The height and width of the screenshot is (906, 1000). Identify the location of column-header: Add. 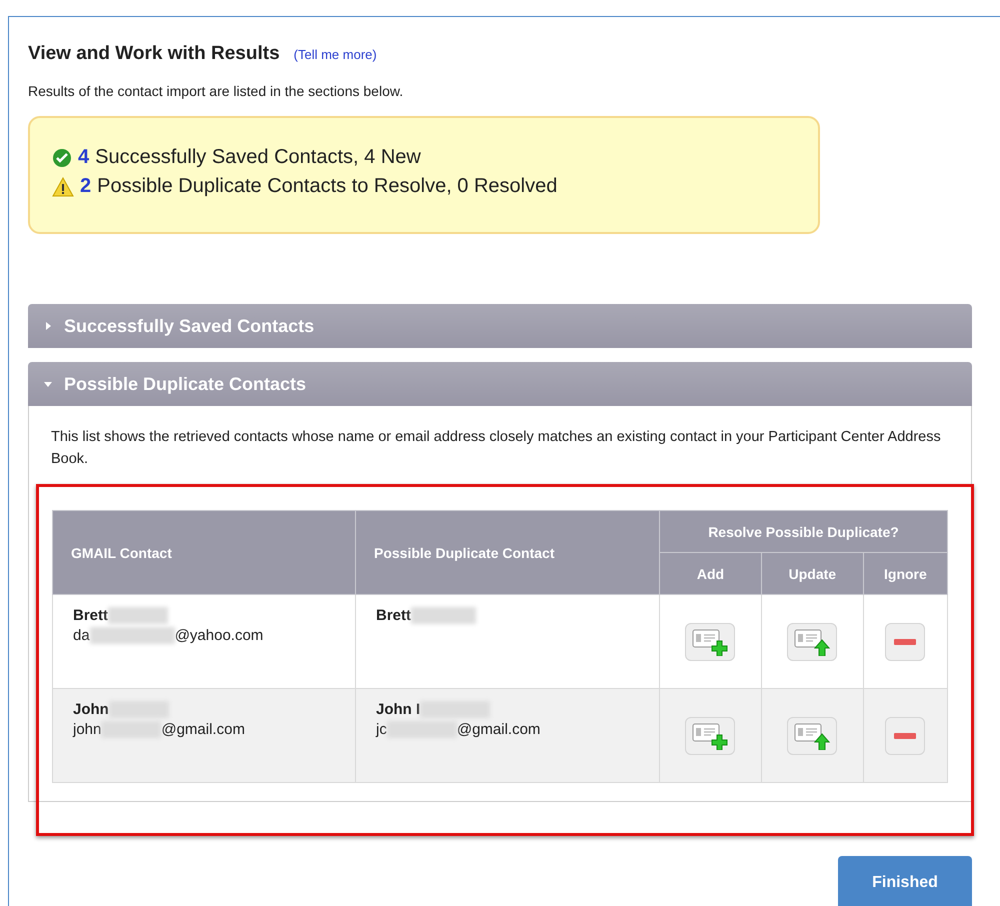
(711, 573).